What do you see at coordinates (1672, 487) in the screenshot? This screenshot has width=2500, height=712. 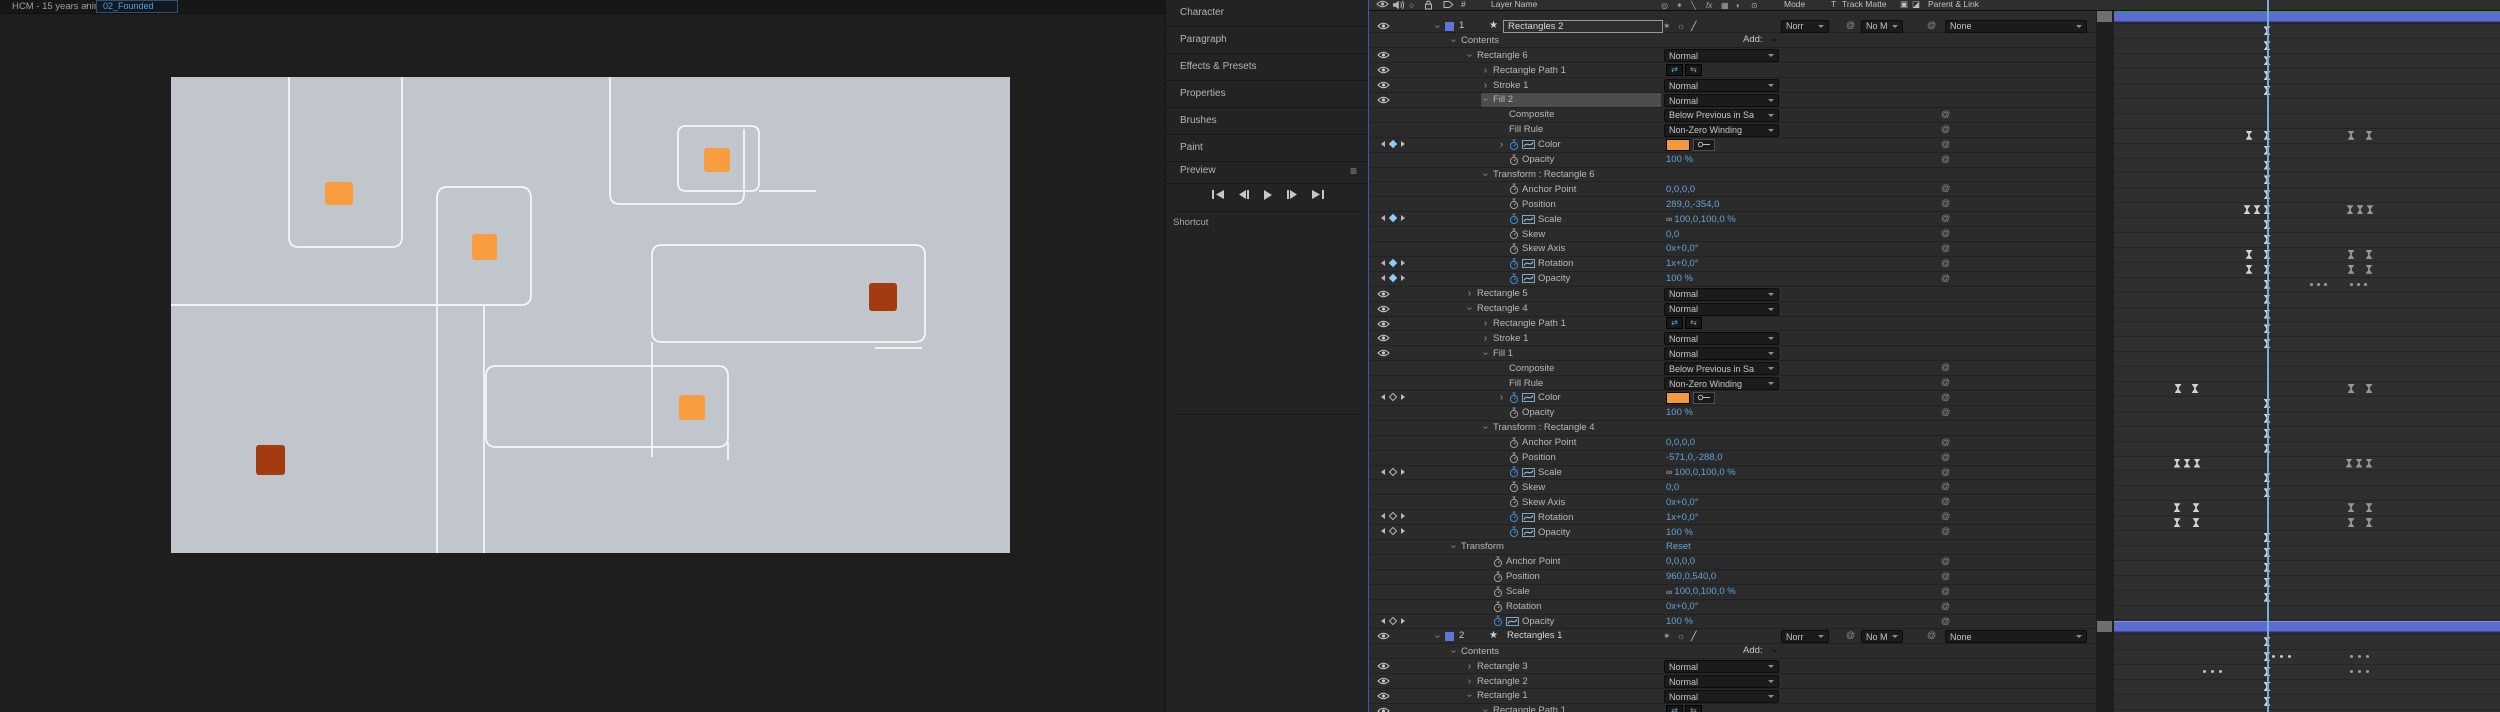 I see `property-value: 0,0` at bounding box center [1672, 487].